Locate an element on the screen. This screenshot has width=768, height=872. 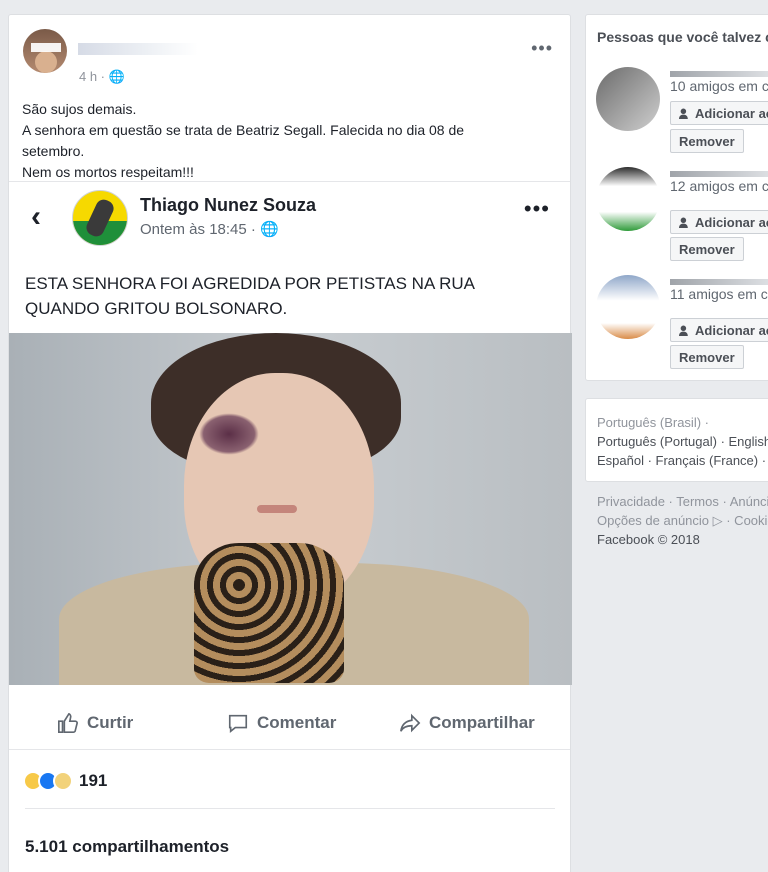
thumbs-up-icon is located at coordinates (68, 723).